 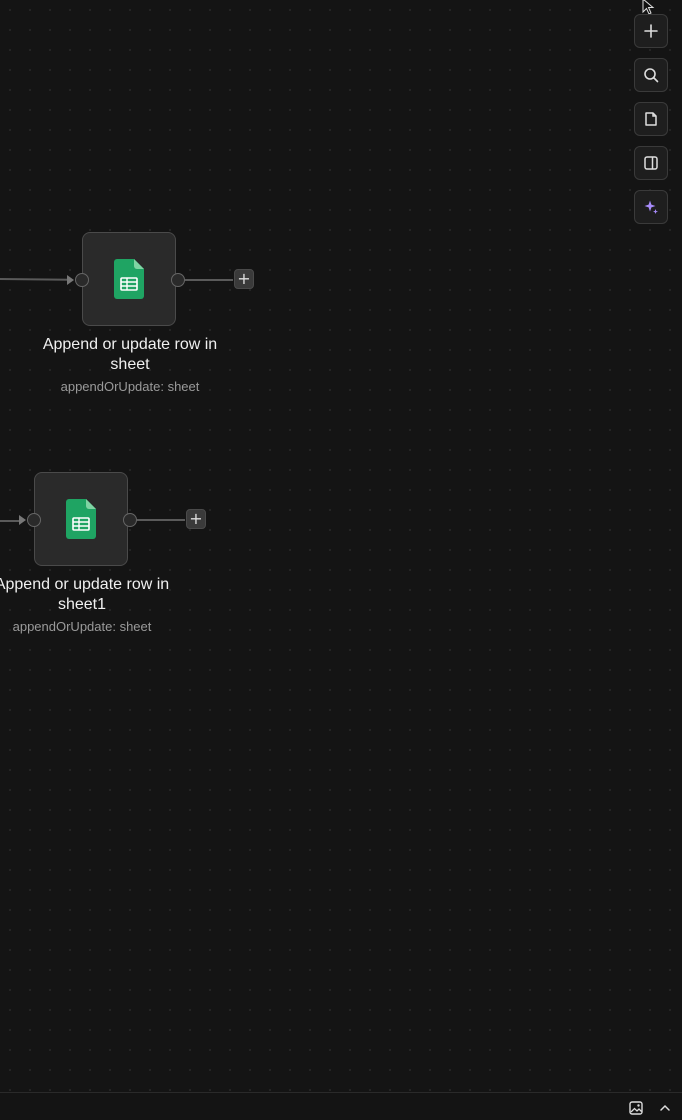 I want to click on connection-edge, so click(x=35, y=279).